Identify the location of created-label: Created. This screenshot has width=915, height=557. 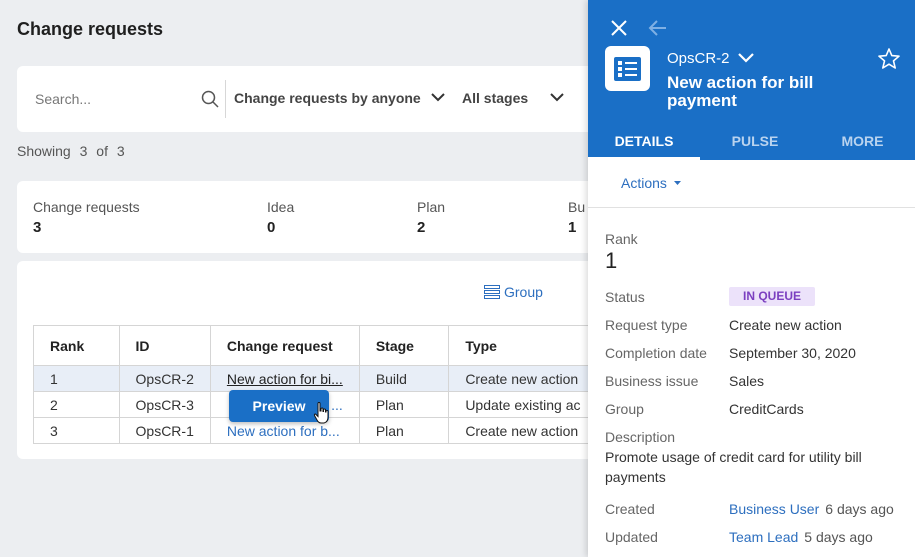
(630, 509).